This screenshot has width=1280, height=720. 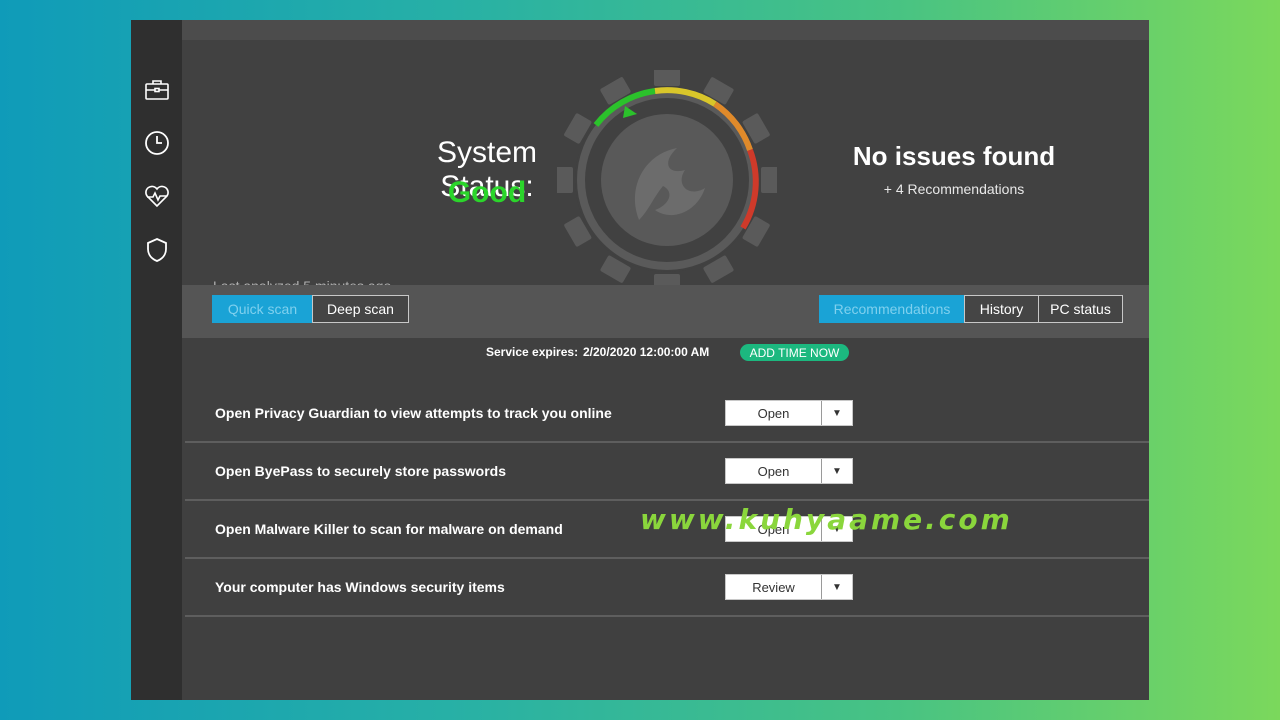 I want to click on tab-history: History, so click(x=1001, y=309).